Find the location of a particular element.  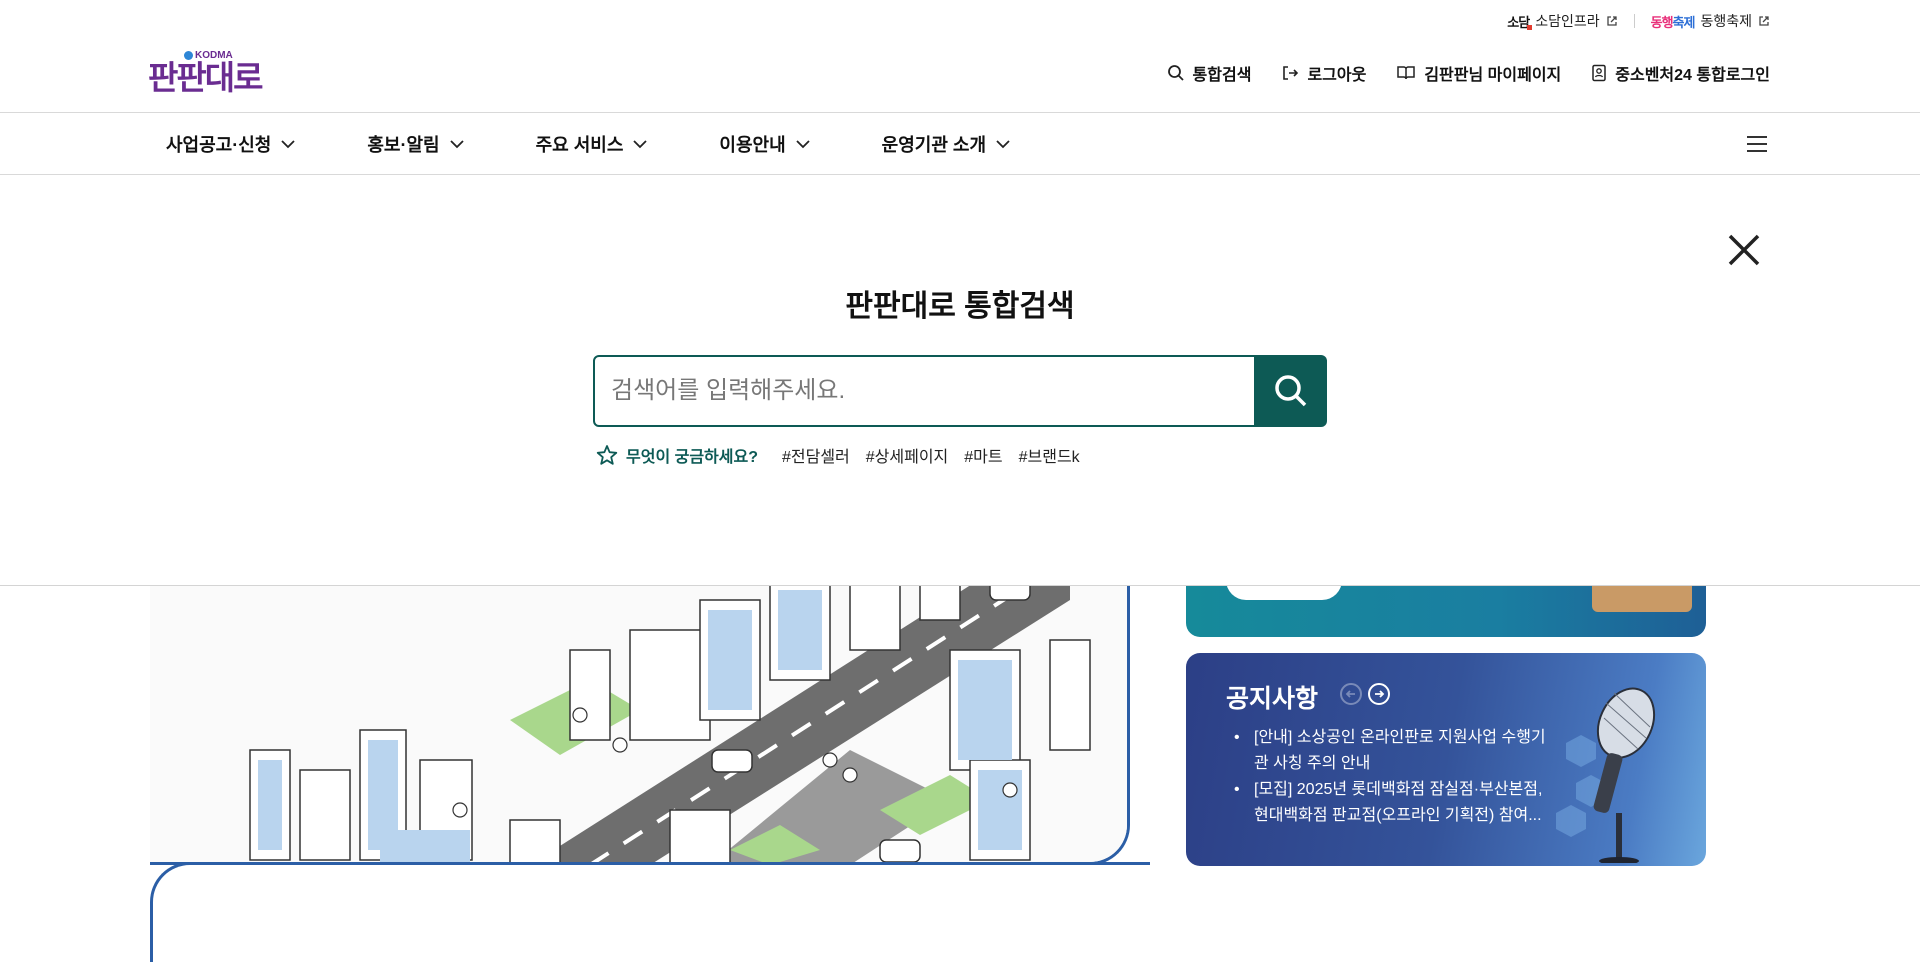

nav-item-label: 홍보·알림 is located at coordinates (403, 145).